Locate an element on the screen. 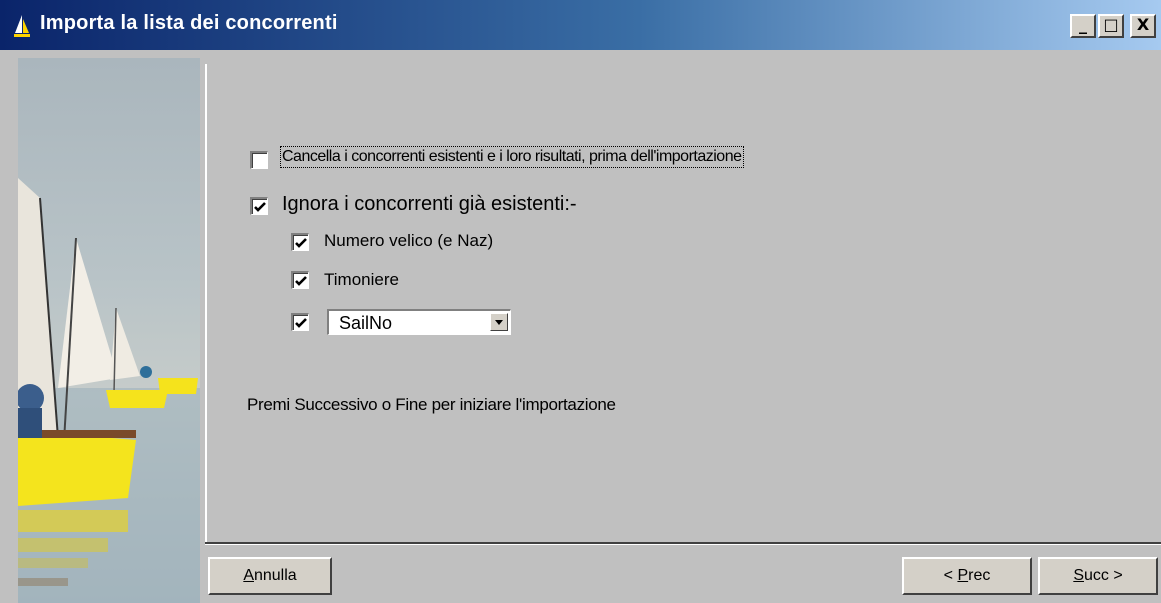  sailboat-icon is located at coordinates (22, 26).